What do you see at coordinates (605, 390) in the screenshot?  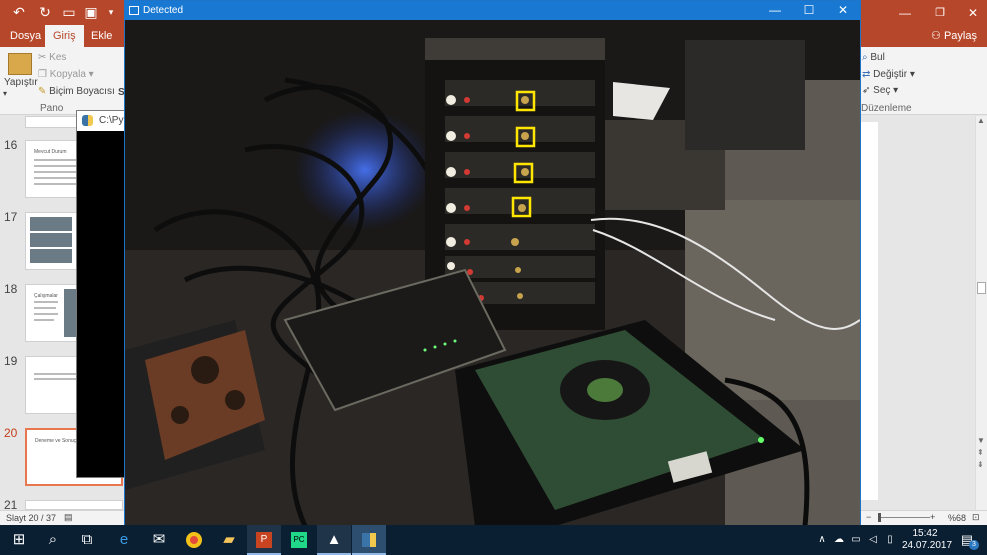 I see `fan-hub` at bounding box center [605, 390].